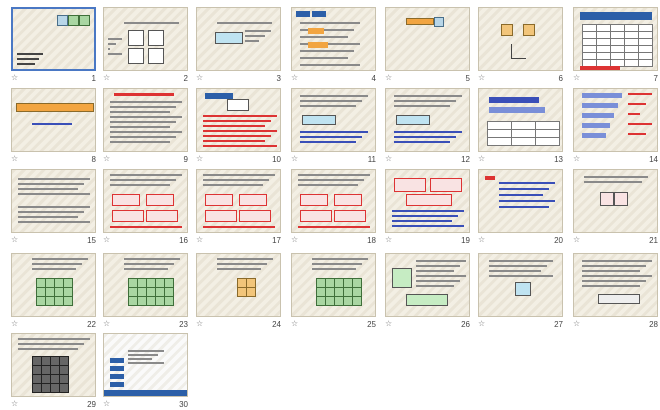 The height and width of the screenshot is (410, 660). I want to click on slide-number: 6, so click(560, 78).